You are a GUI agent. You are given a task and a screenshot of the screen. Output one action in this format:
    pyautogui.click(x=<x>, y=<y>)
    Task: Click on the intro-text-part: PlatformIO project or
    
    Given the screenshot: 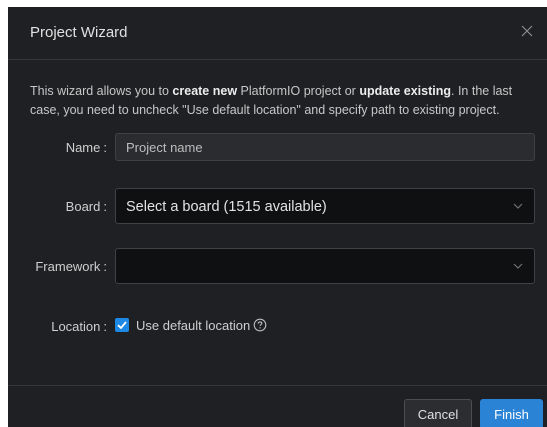 What is the action you would take?
    pyautogui.click(x=298, y=91)
    